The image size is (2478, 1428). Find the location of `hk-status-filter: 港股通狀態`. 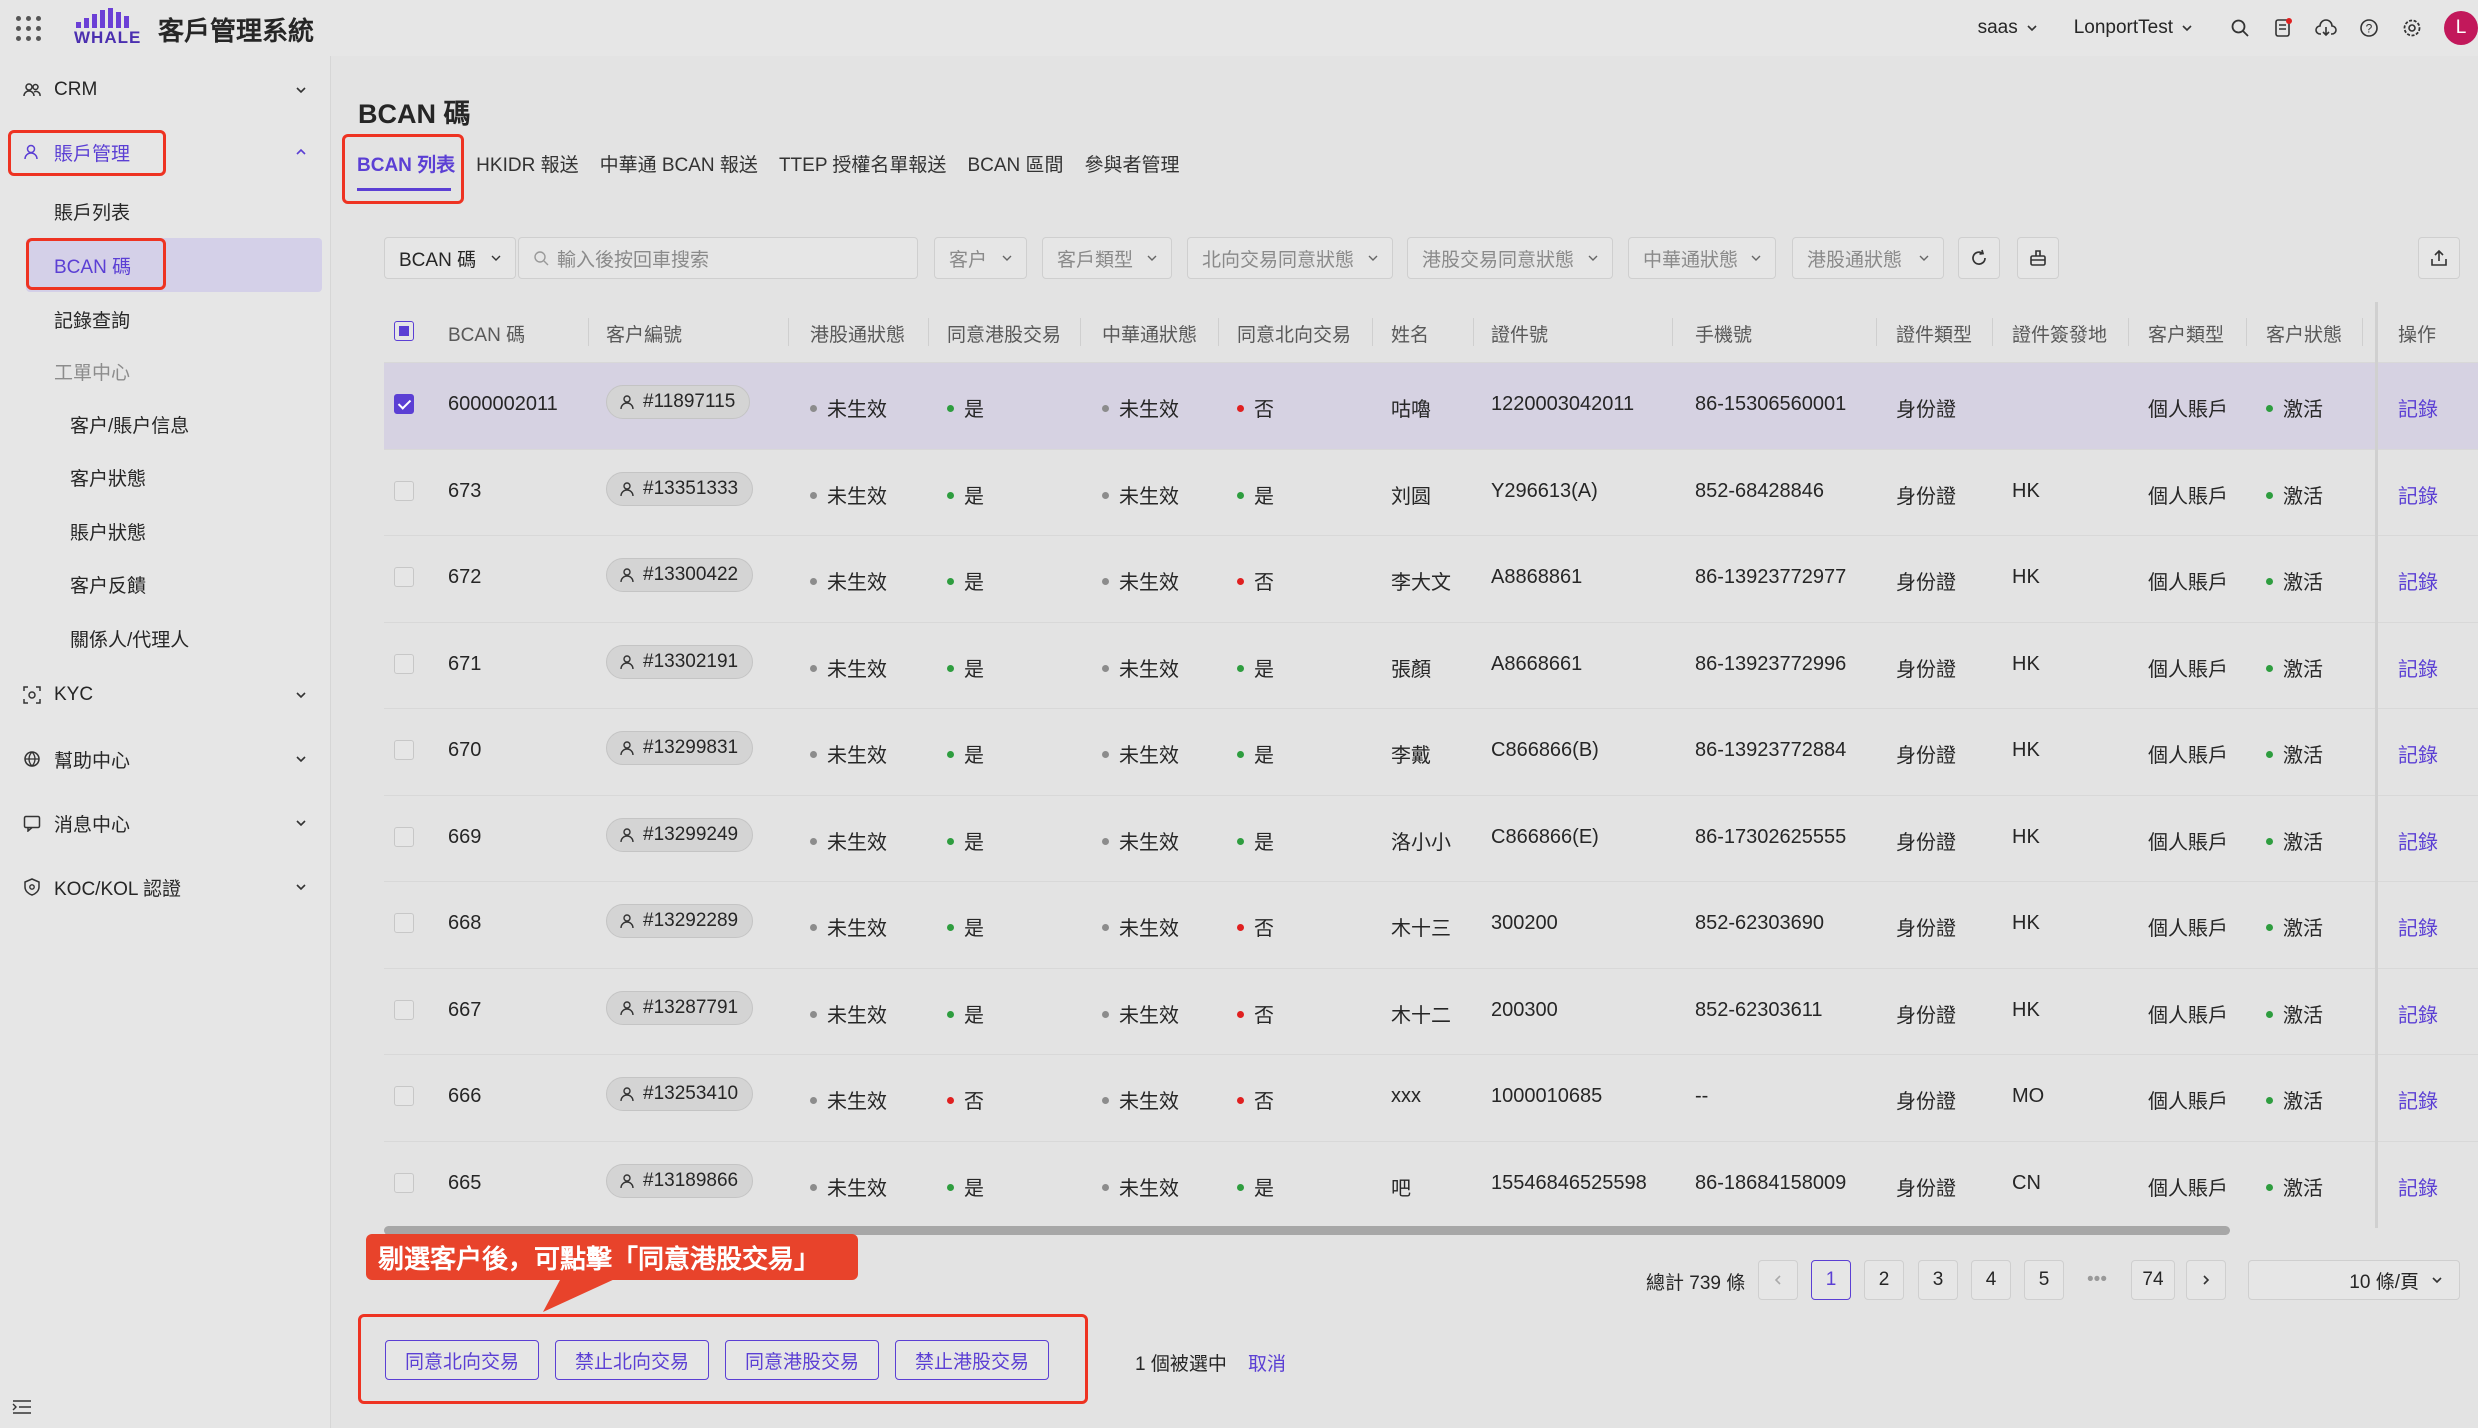

hk-status-filter: 港股通狀態 is located at coordinates (1868, 258).